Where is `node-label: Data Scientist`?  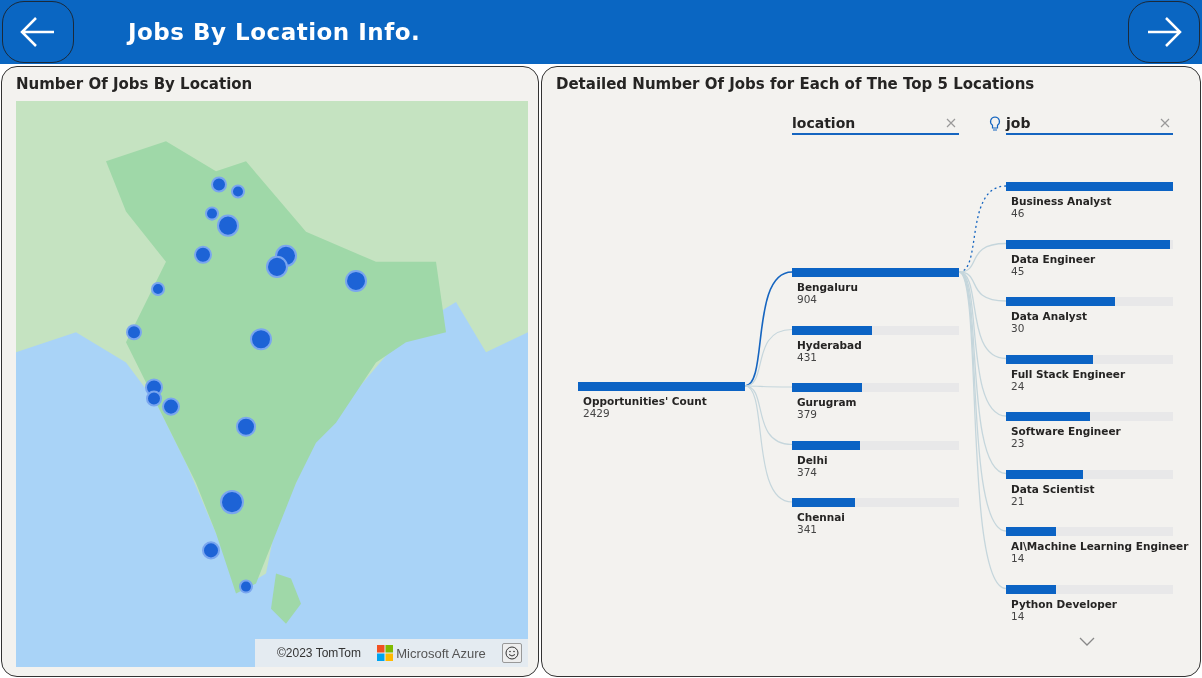
node-label: Data Scientist is located at coordinates (1053, 488).